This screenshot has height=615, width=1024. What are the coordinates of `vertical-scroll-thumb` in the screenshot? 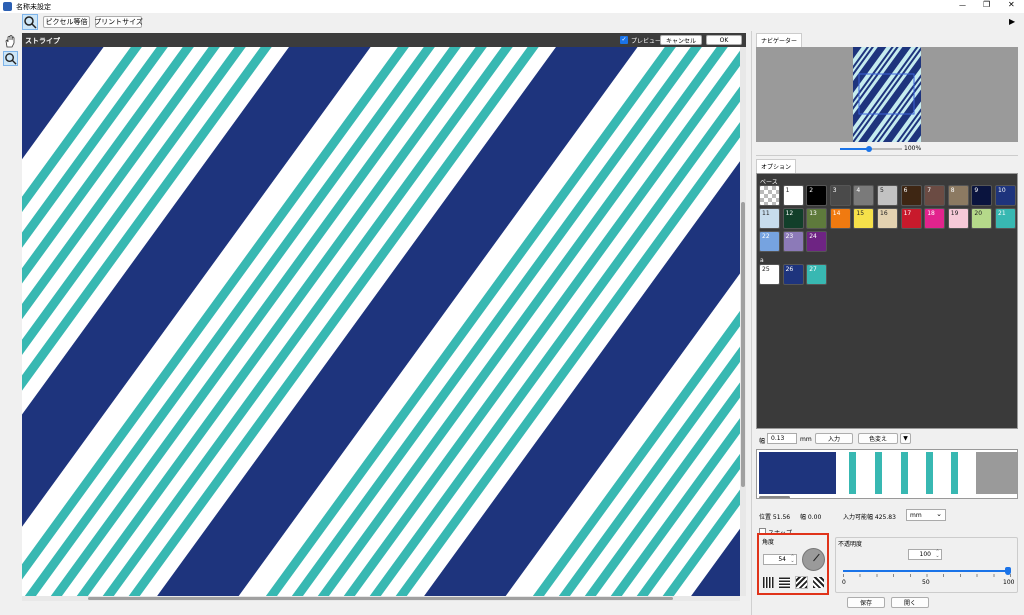 It's located at (743, 344).